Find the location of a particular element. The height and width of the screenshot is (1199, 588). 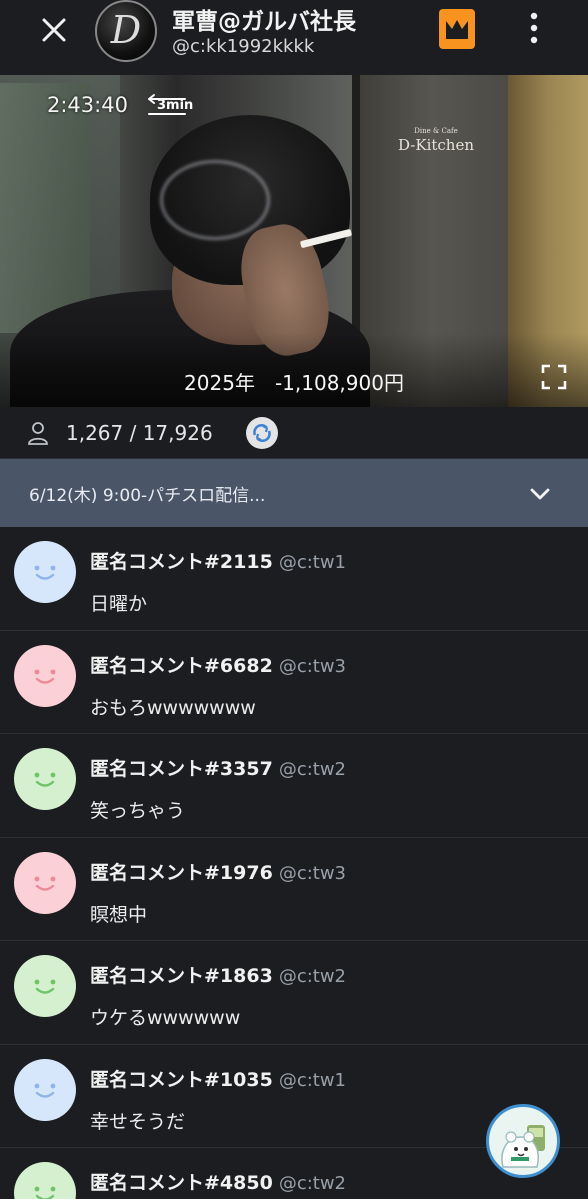

avatar-logo-letter: D is located at coordinates (126, 30).